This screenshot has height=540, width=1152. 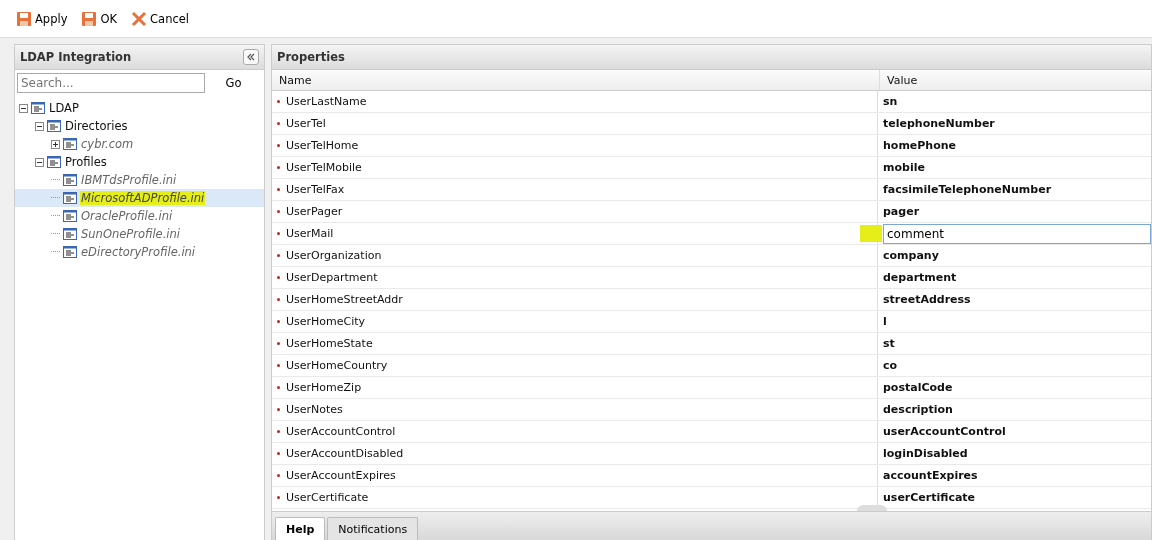 I want to click on tree-item: SunOneProfile.ini, so click(x=139, y=234).